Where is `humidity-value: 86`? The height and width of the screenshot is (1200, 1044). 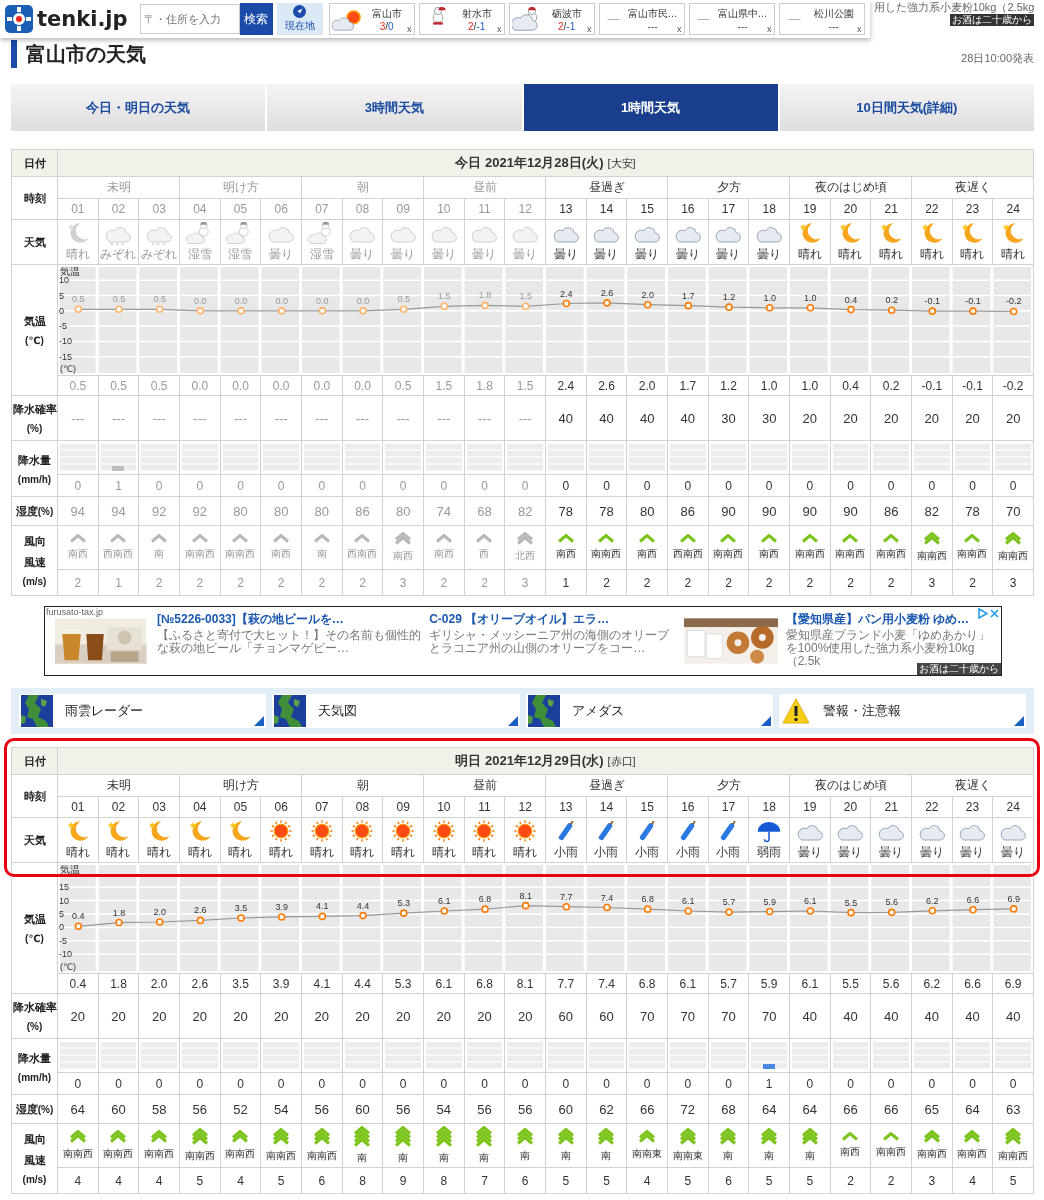 humidity-value: 86 is located at coordinates (362, 511).